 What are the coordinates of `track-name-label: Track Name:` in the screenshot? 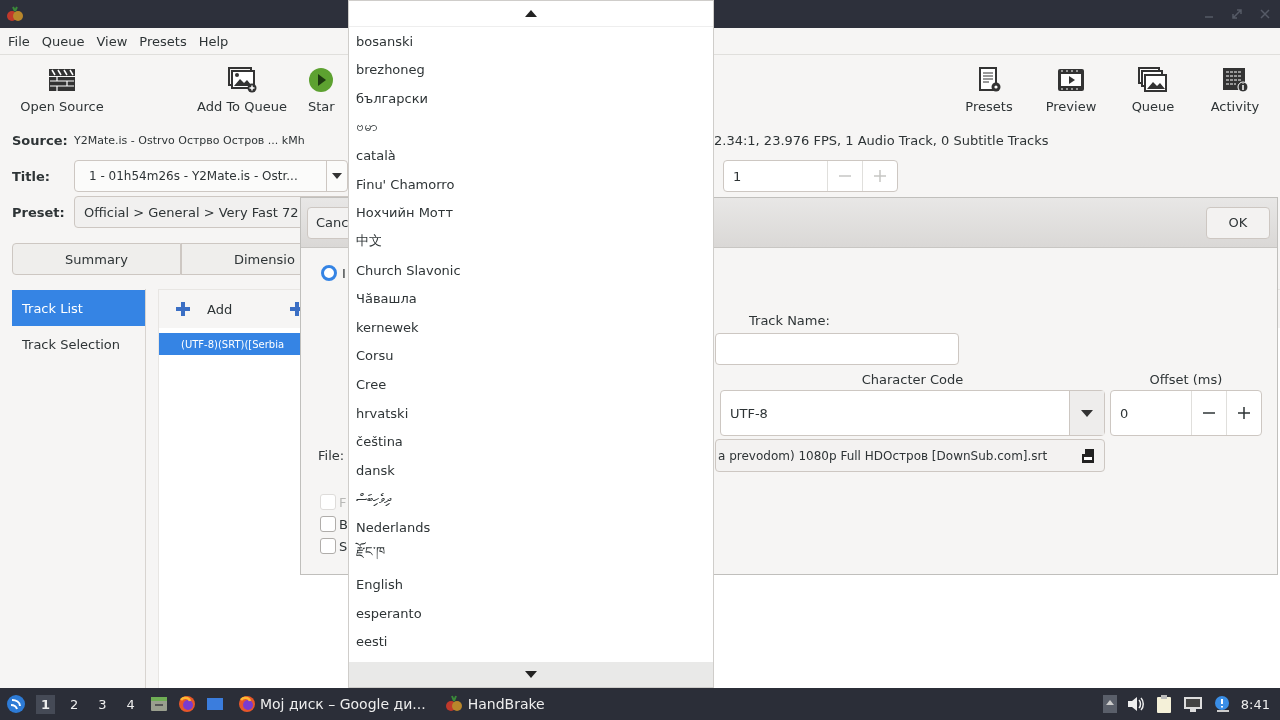 It's located at (789, 320).